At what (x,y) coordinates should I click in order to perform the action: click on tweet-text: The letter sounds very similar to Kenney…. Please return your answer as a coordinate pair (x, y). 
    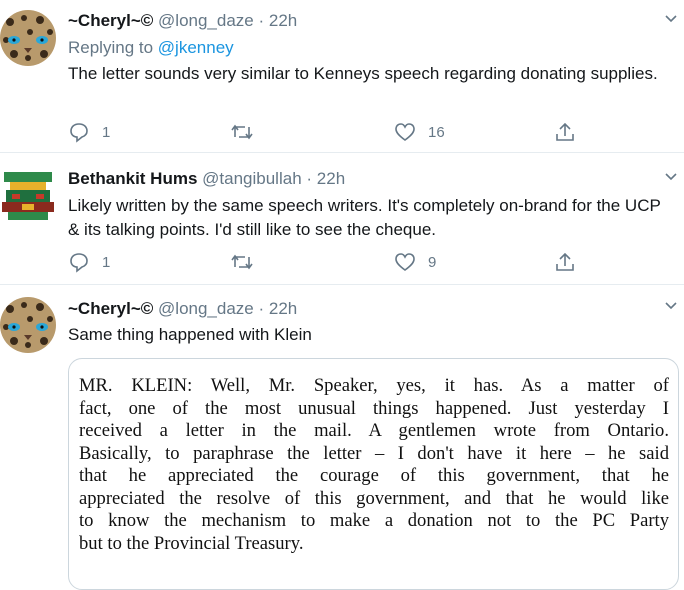
    Looking at the image, I should click on (363, 73).